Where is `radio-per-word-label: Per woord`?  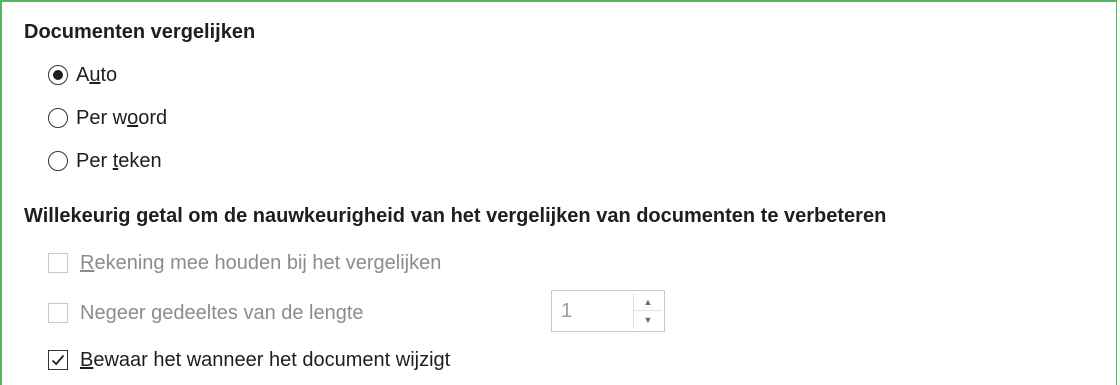 radio-per-word-label: Per woord is located at coordinates (122, 117).